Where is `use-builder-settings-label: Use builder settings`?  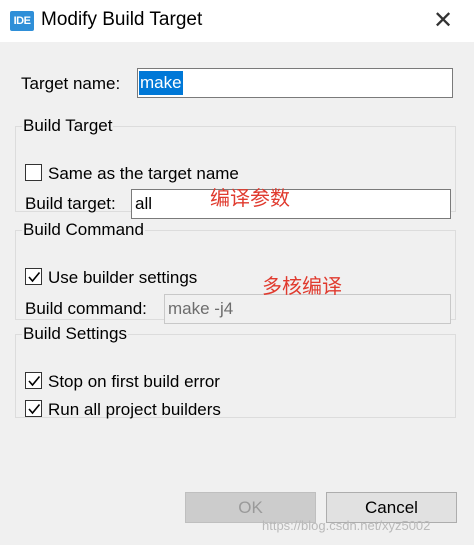
use-builder-settings-label: Use builder settings is located at coordinates (123, 277).